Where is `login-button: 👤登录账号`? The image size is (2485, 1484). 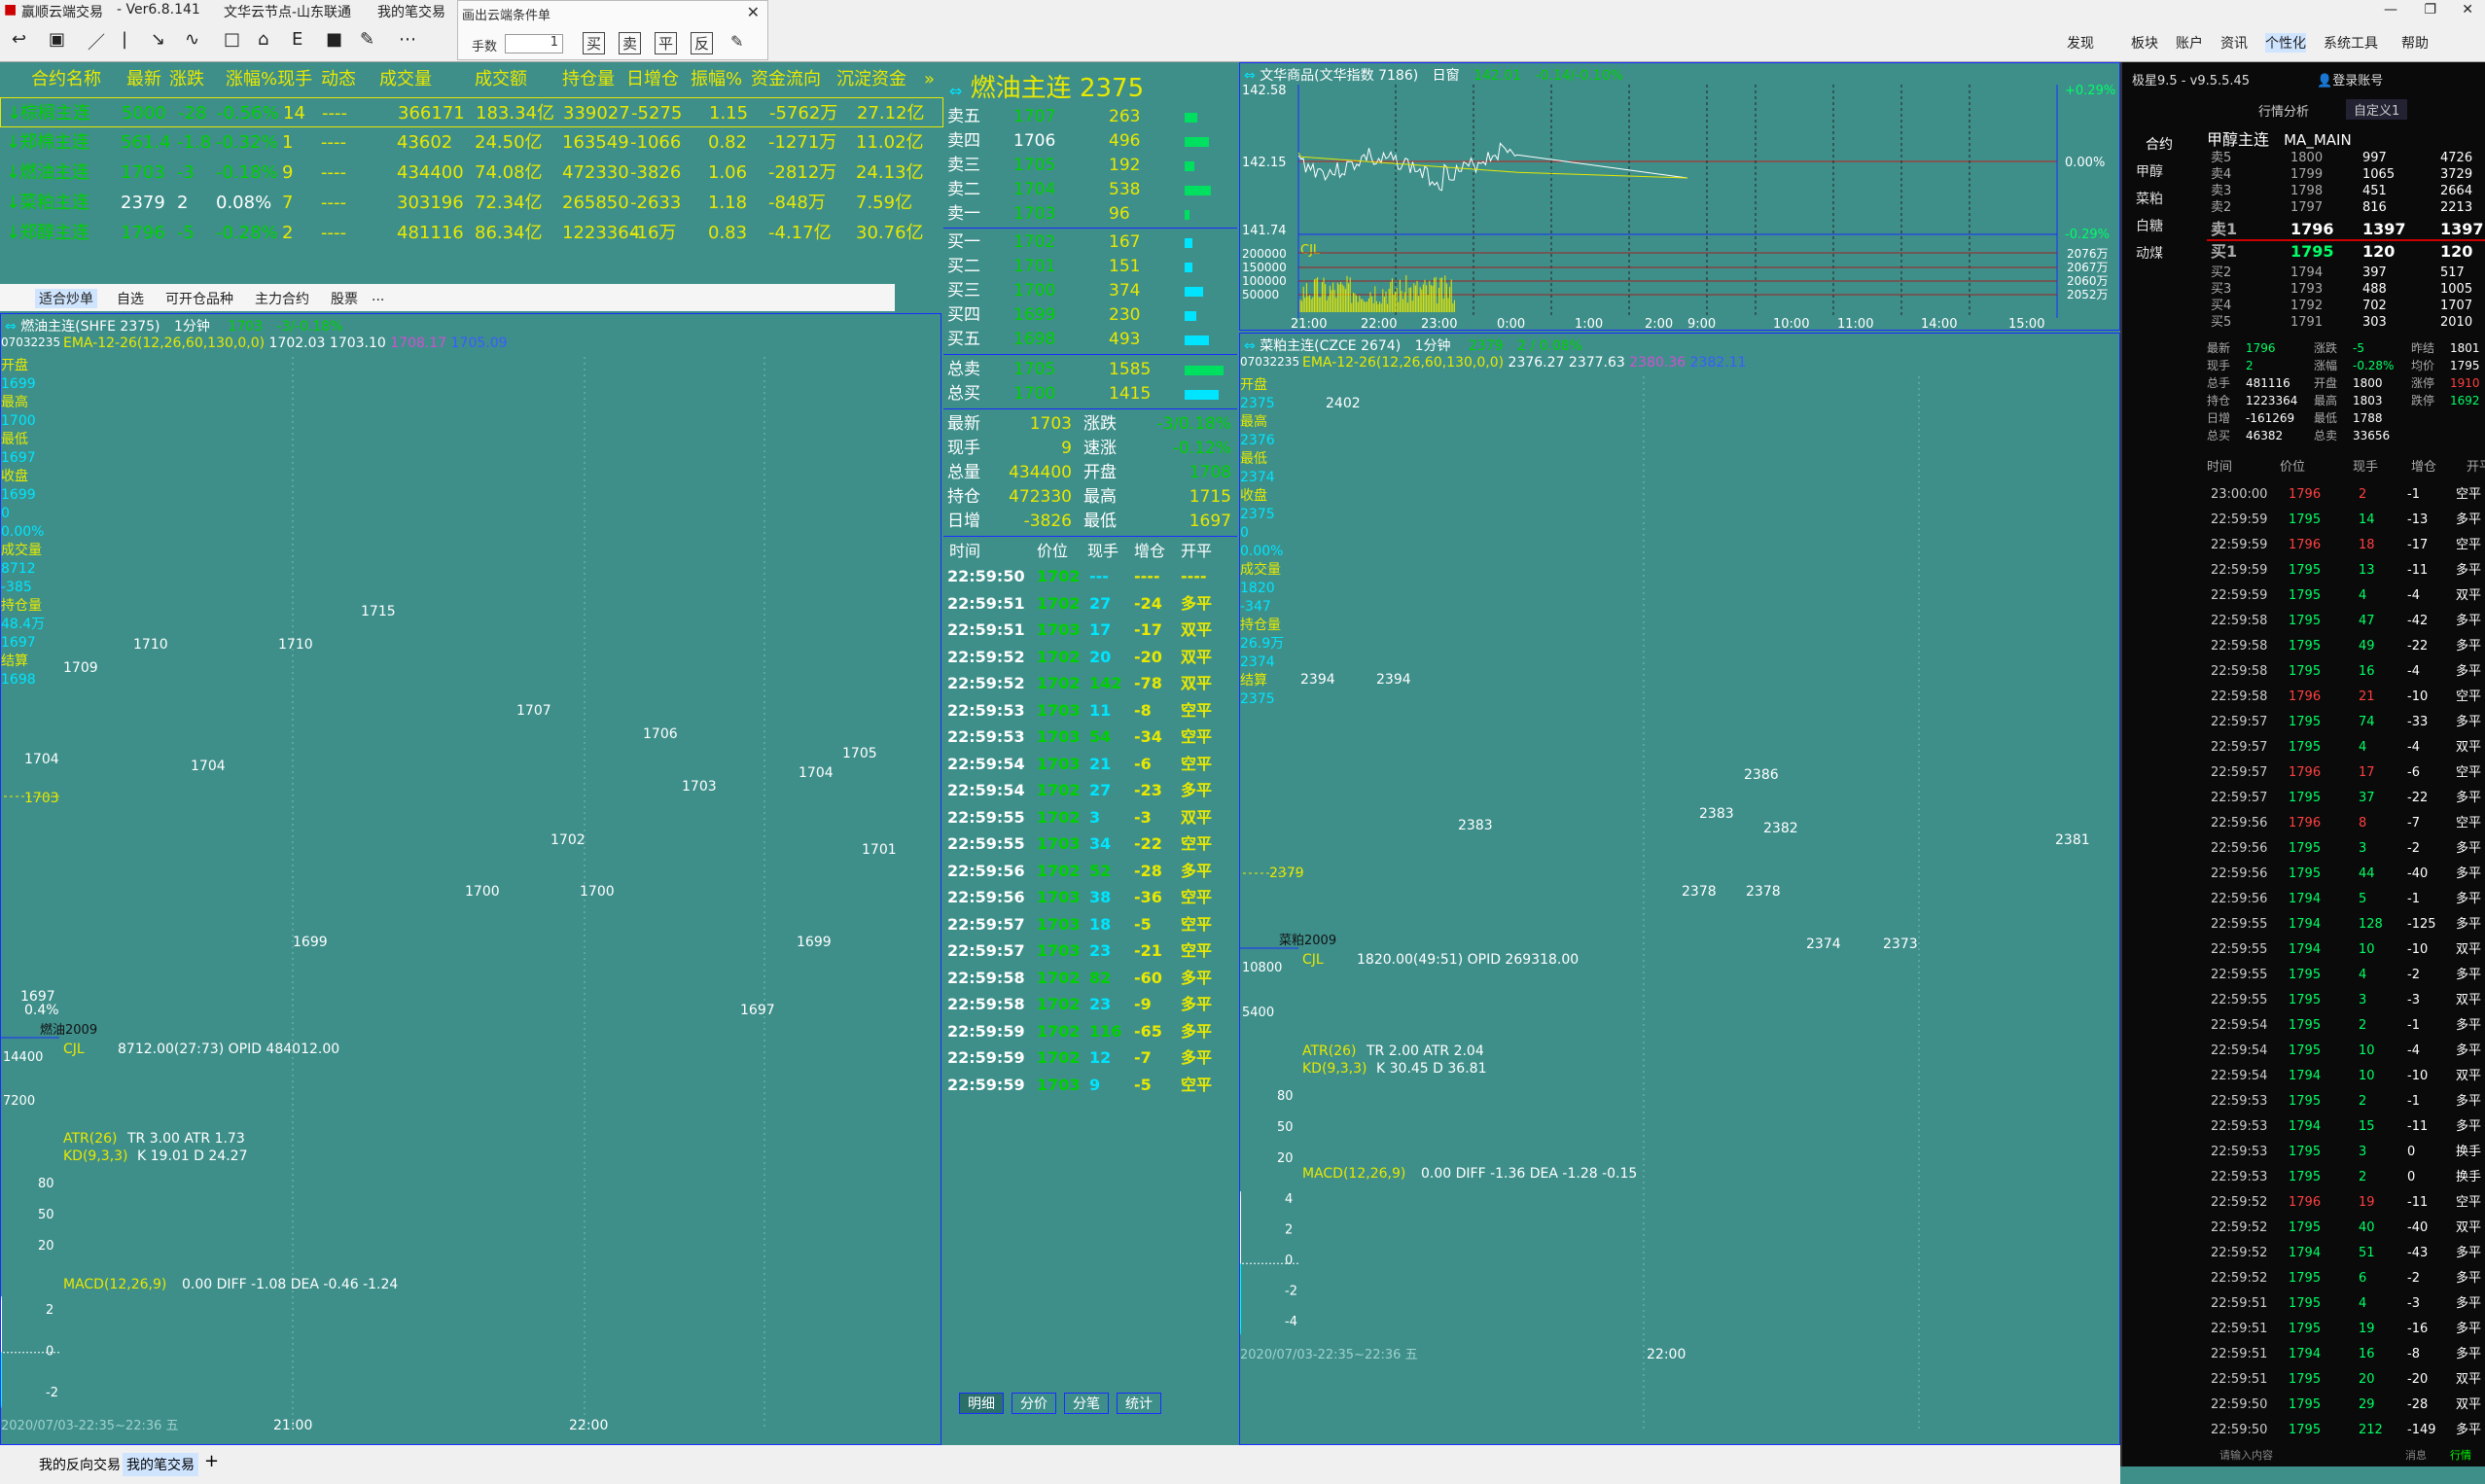
login-button: 👤登录账号 is located at coordinates (2350, 79).